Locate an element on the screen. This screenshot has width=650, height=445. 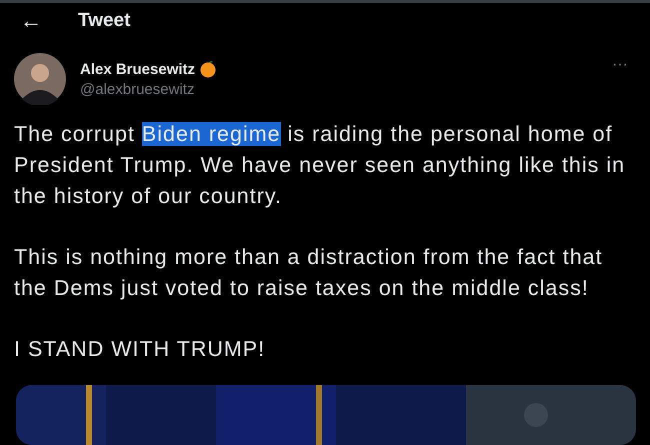
tweet-text: This is nothing more than a distraction from the fact that the Dems just voted to raise taxes on the middle class! is located at coordinates (309, 273).